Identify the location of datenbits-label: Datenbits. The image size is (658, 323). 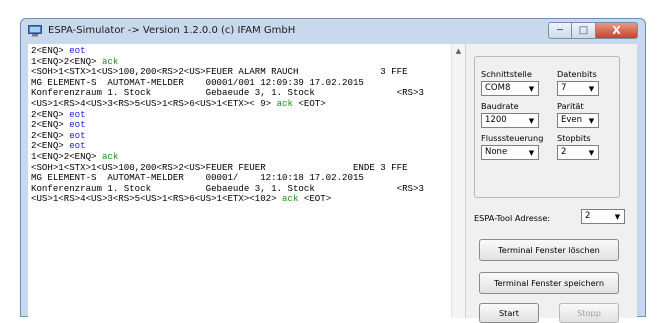
(577, 74).